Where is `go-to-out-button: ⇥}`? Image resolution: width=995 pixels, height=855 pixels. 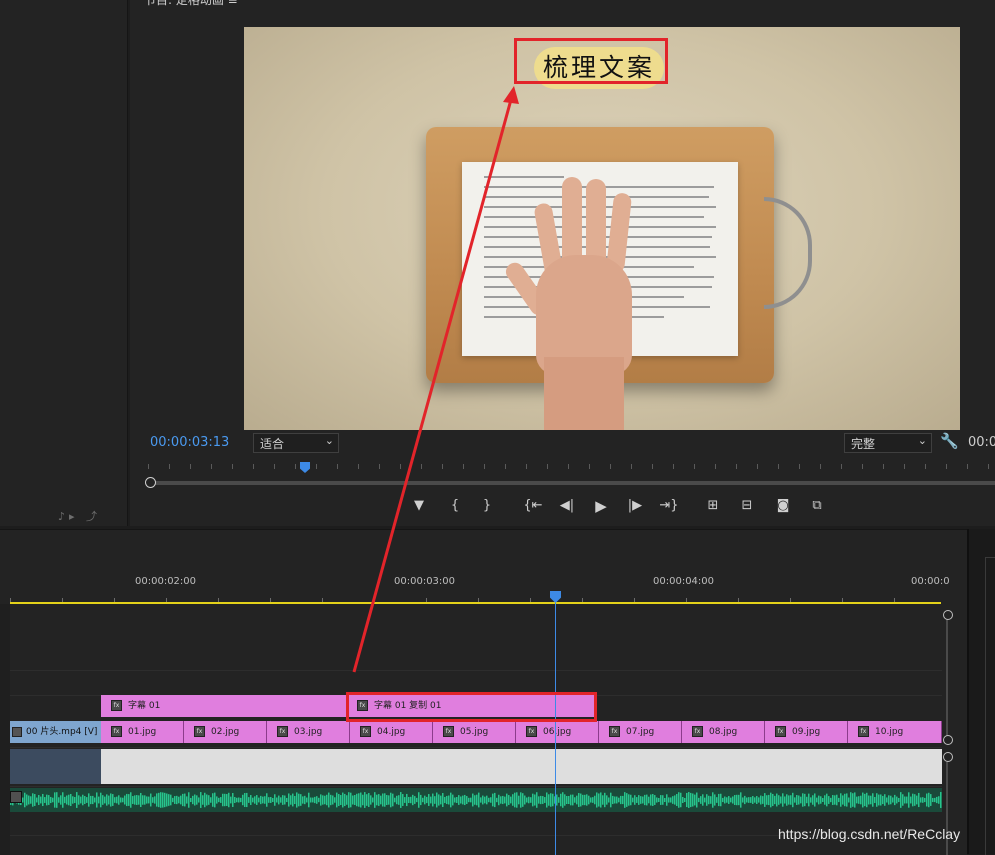
go-to-out-button: ⇥} is located at coordinates (669, 506).